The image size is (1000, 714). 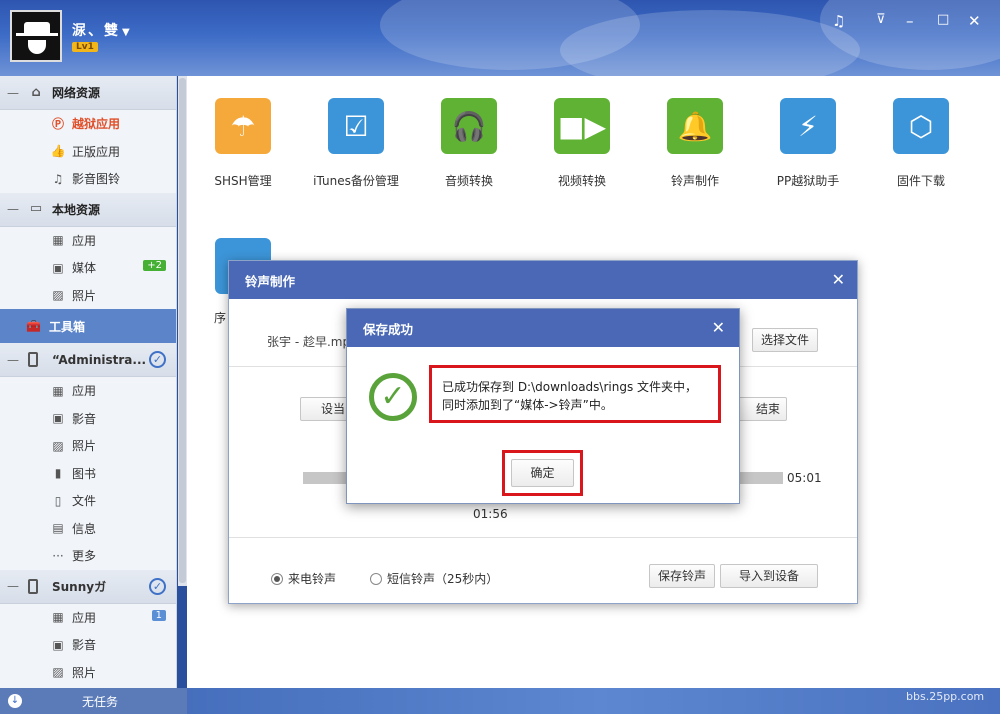 I want to click on tool-itunes-backup: ☑ iTunes备份管理, so click(x=356, y=143).